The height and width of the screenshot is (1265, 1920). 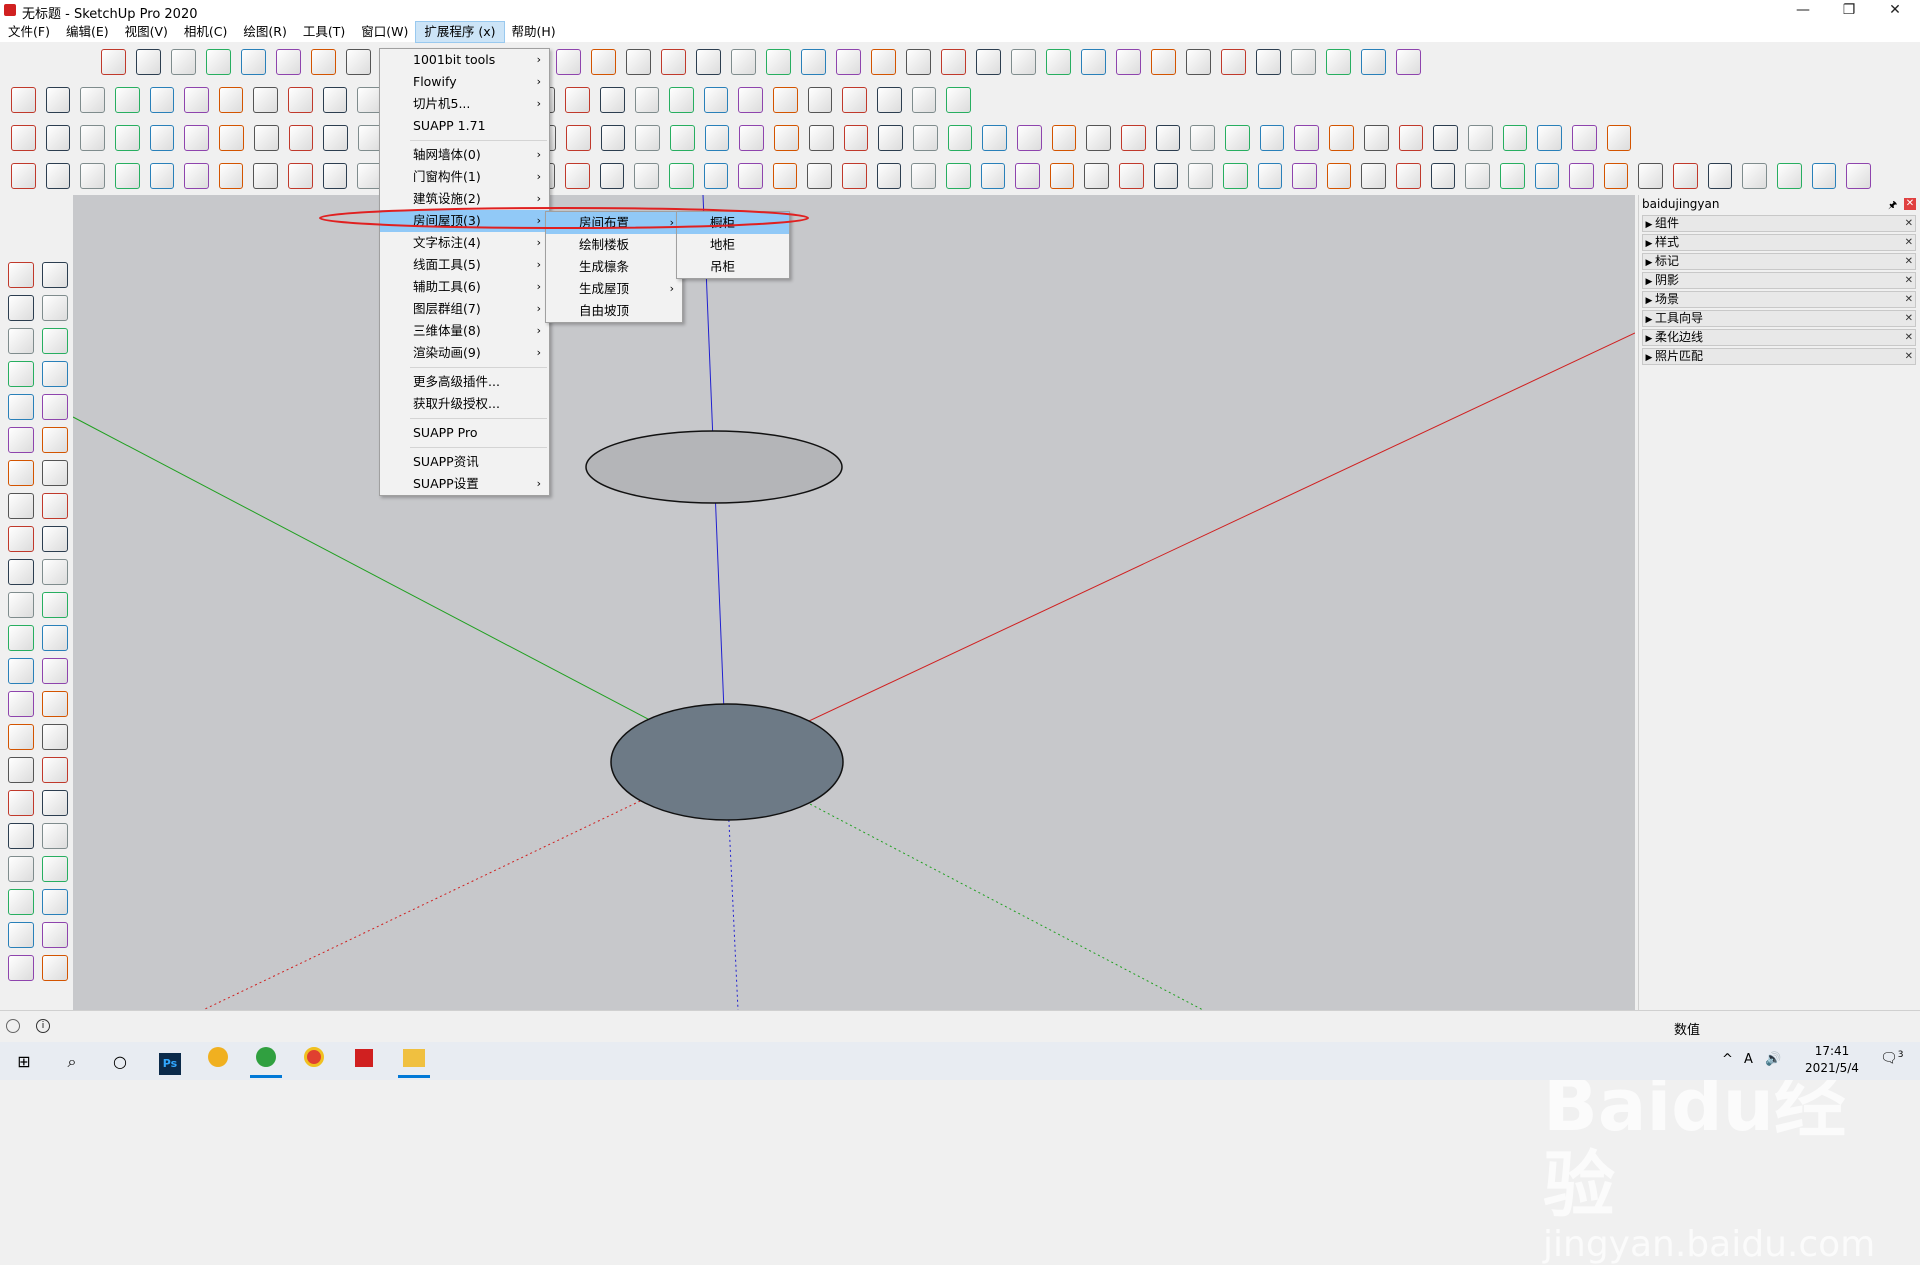 I want to click on volume-icon: 🔊, so click(x=1773, y=1059).